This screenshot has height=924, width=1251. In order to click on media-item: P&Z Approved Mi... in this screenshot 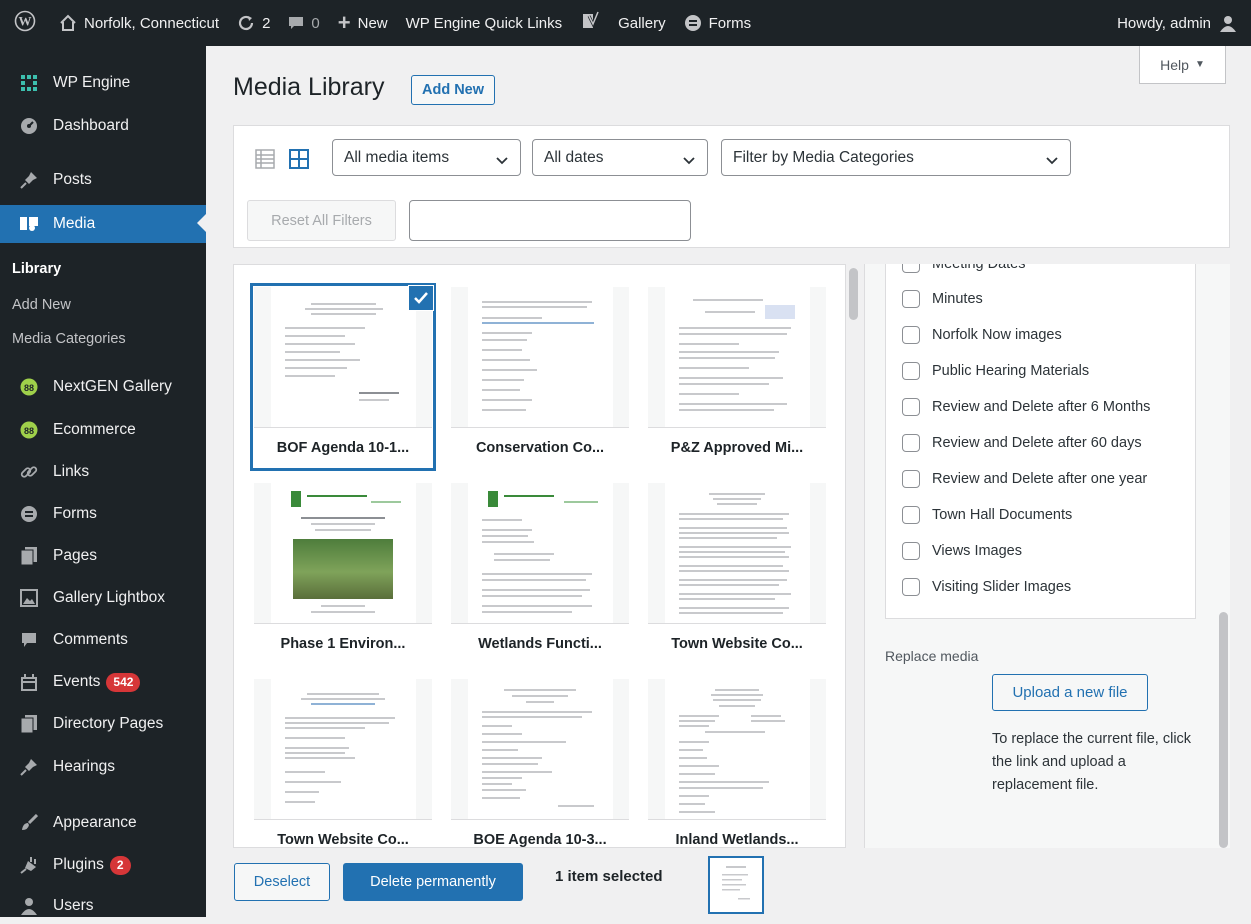, I will do `click(737, 377)`.